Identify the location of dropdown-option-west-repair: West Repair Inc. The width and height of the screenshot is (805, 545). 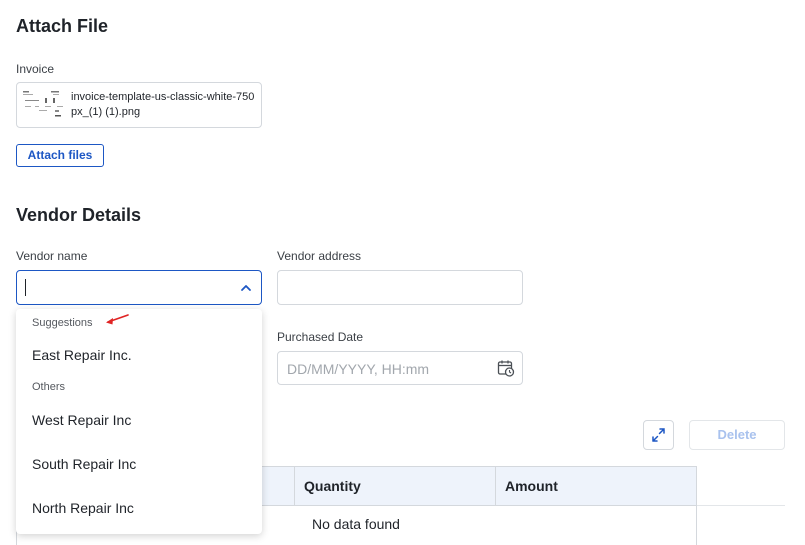
(81, 420).